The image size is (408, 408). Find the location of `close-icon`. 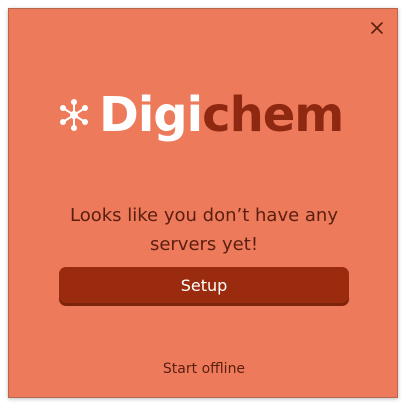

close-icon is located at coordinates (377, 28).